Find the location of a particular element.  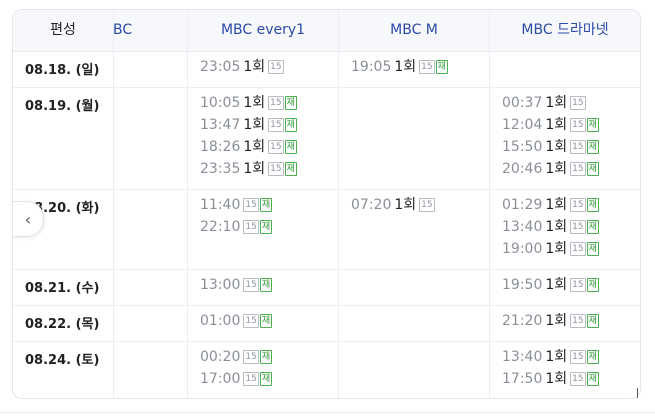

airing-time: 15:50 is located at coordinates (522, 147).